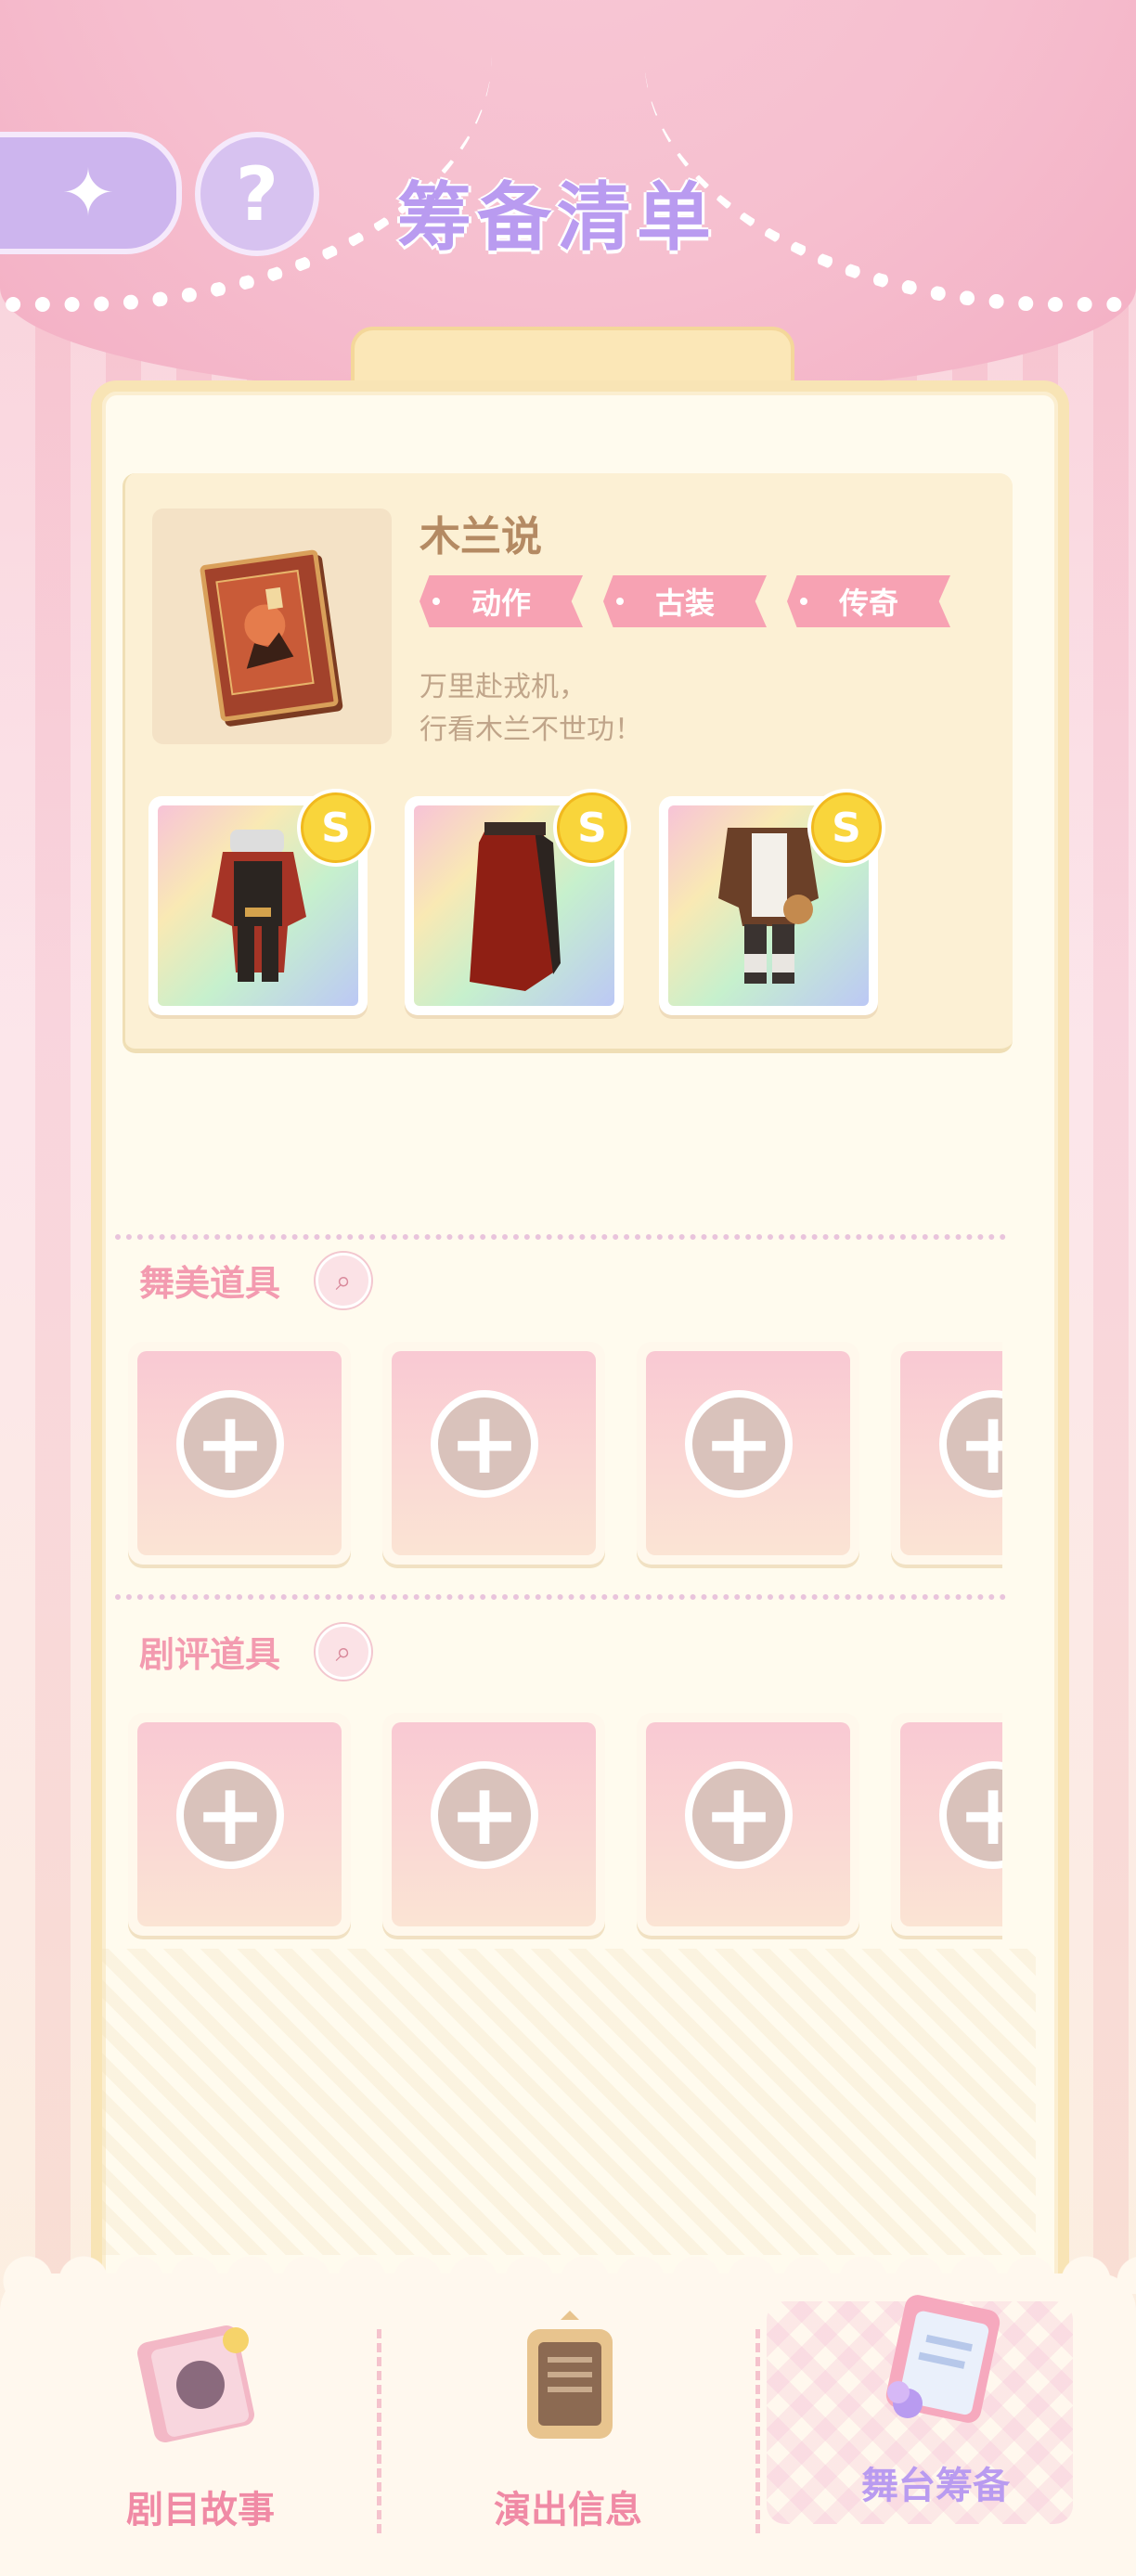 The image size is (1136, 2576). Describe the element at coordinates (556, 217) in the screenshot. I see `page-title: 筹备清单` at that location.